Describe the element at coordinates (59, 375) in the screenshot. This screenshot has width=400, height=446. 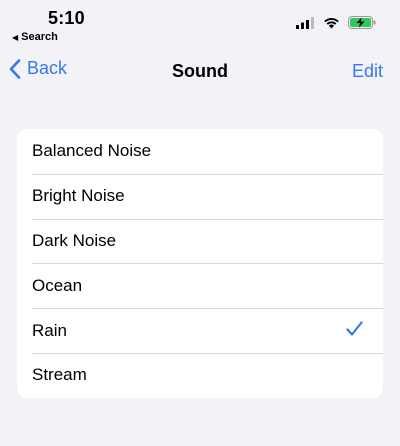
I see `sound-option-label: Stream` at that location.